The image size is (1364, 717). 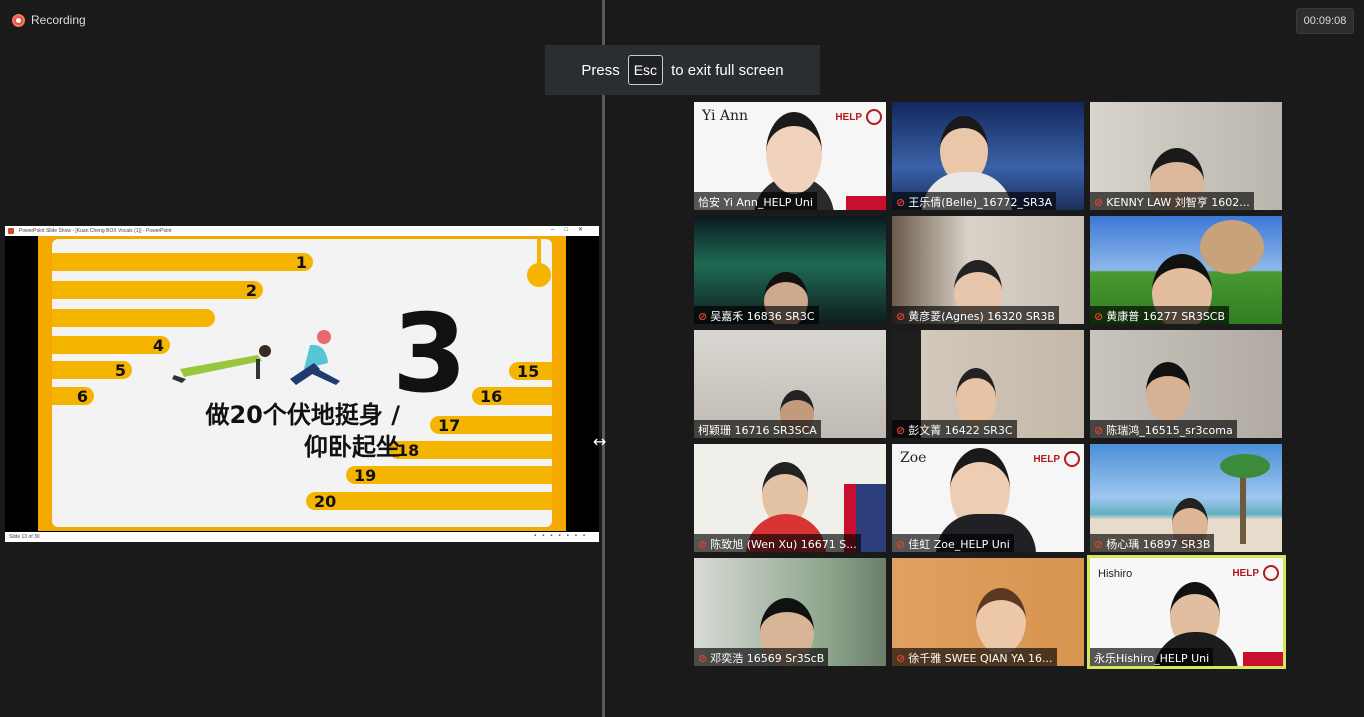 I want to click on participant-name: ⊘ 黄康普 16277 SR3SCB, so click(x=1160, y=315).